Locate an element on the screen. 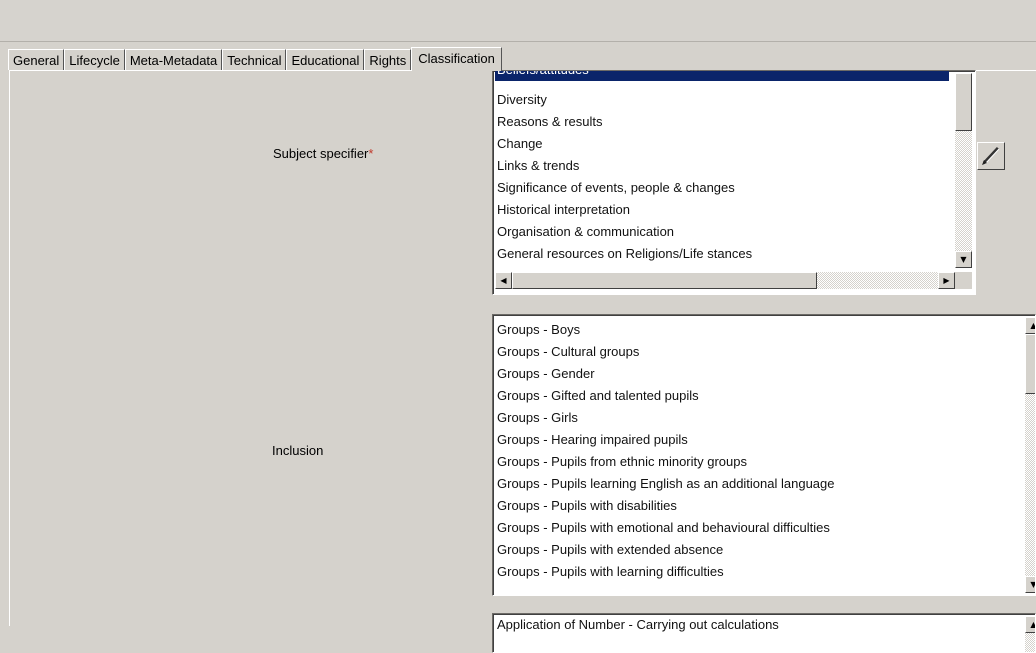 This screenshot has height=653, width=1036. tab-lifecycle: Lifecycle is located at coordinates (94, 59).